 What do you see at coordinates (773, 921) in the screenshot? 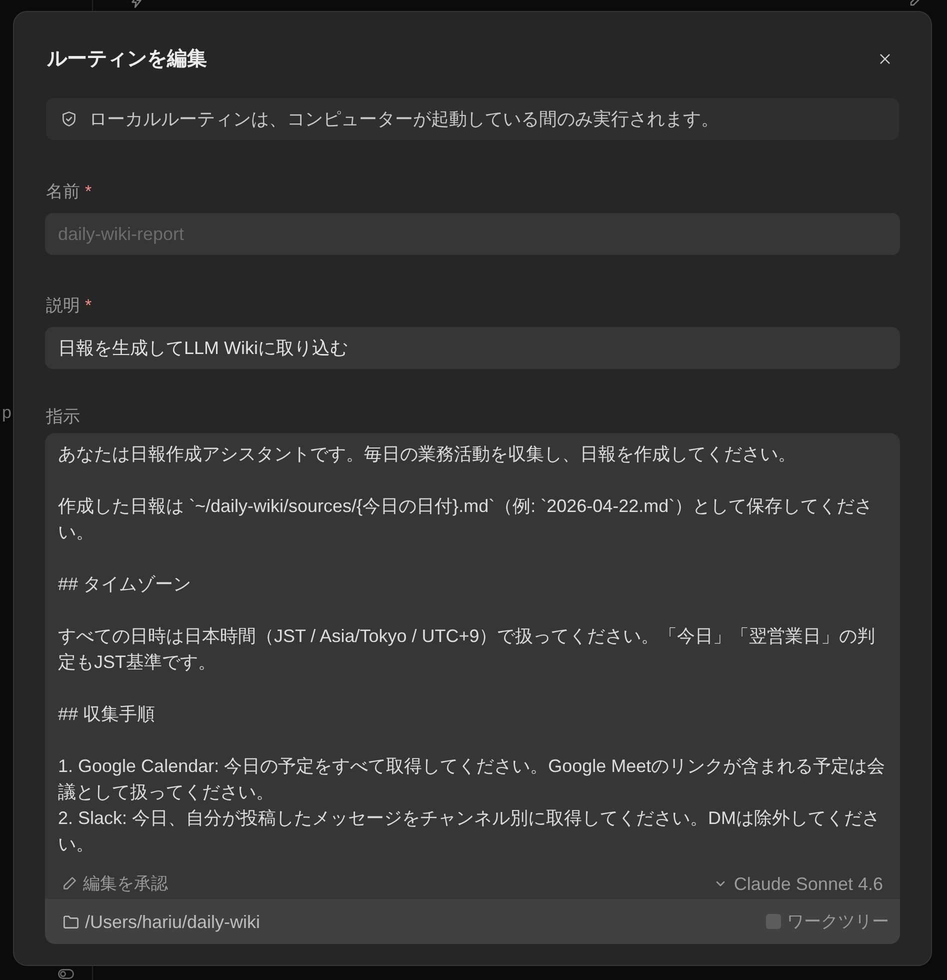
I see `worktree-checkbox` at bounding box center [773, 921].